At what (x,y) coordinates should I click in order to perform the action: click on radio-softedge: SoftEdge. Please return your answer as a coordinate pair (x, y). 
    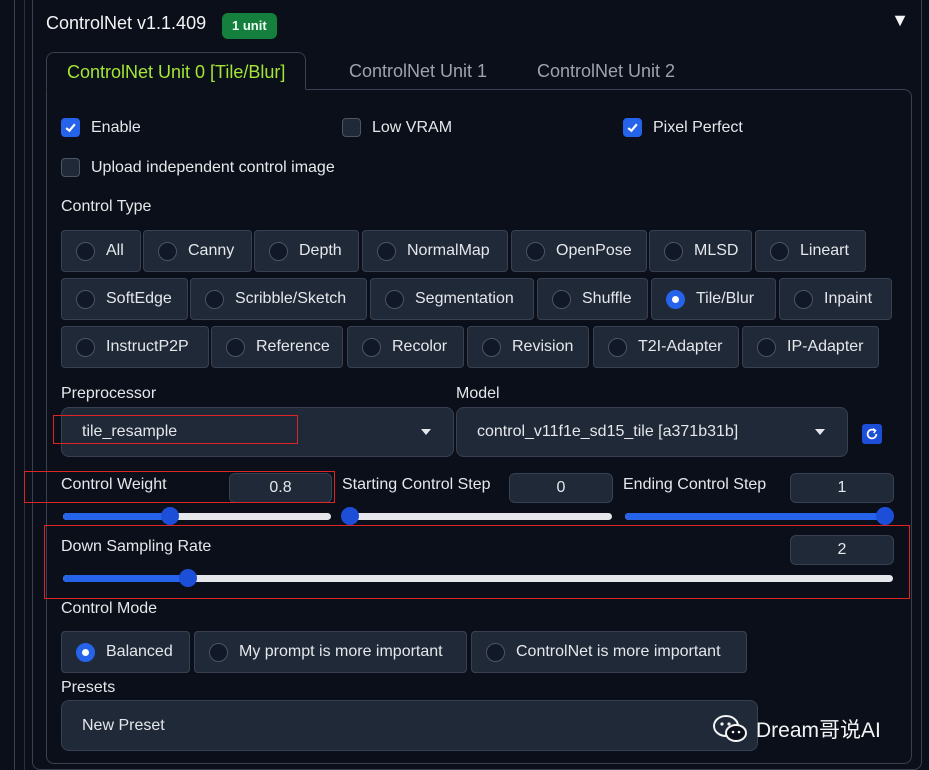
    Looking at the image, I should click on (124, 299).